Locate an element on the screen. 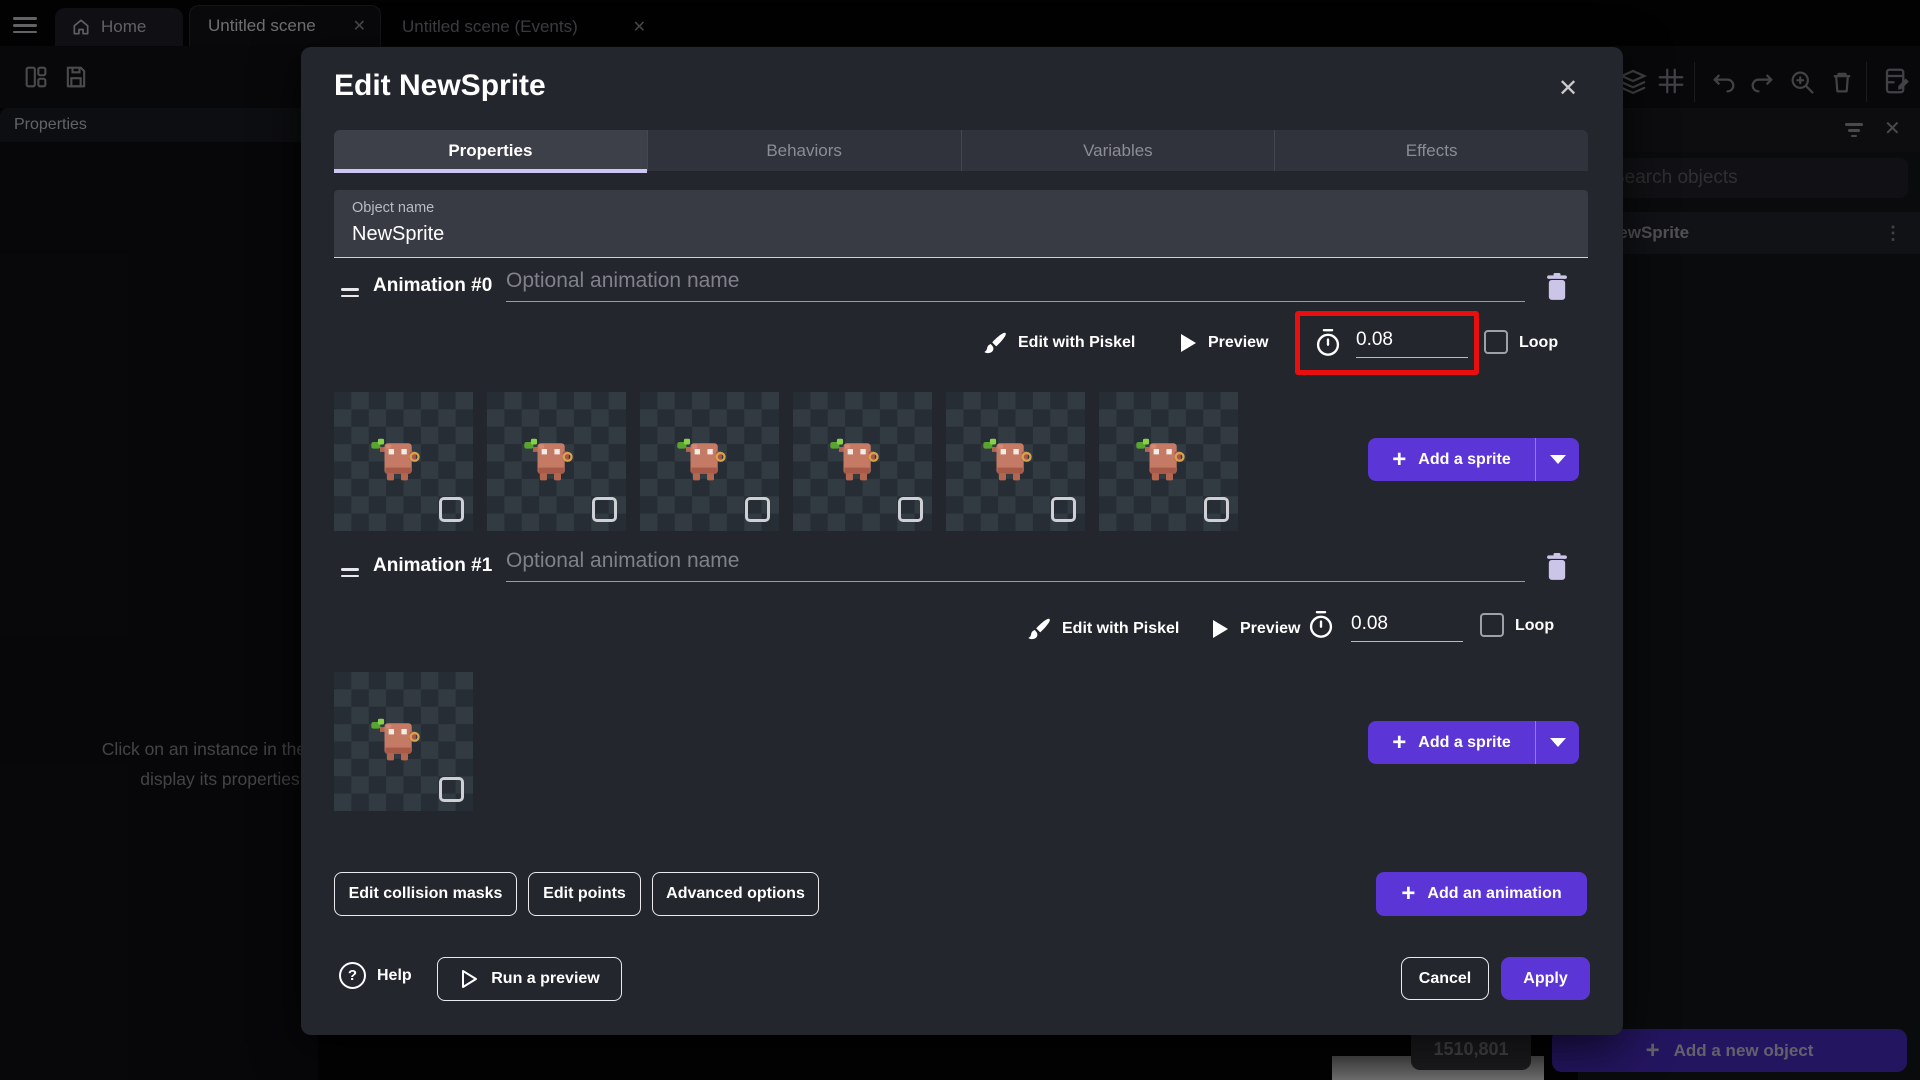 The width and height of the screenshot is (1920, 1080). tab-behaviors: Behaviors is located at coordinates (804, 150).